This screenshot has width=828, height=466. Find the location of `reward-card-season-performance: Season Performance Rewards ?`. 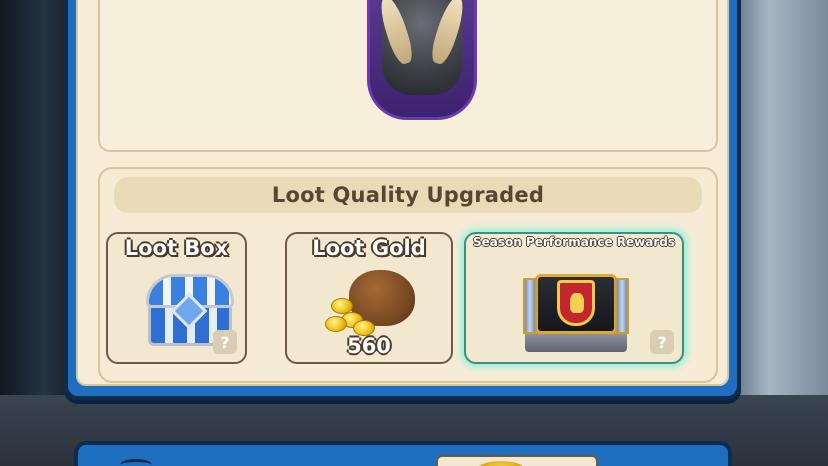

reward-card-season-performance: Season Performance Rewards ? is located at coordinates (574, 298).